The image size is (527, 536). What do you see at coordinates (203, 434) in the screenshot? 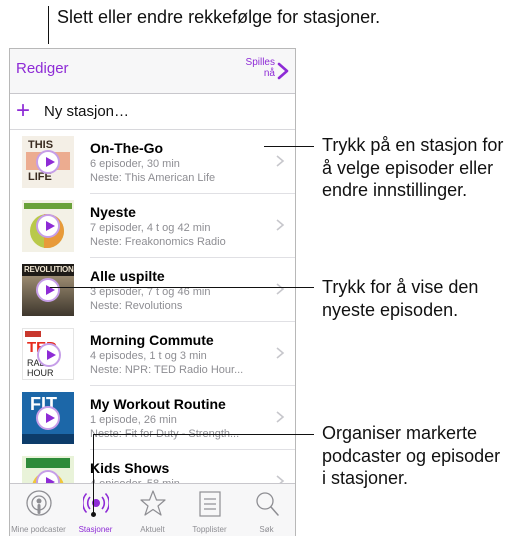
I see `callout-line-organize` at bounding box center [203, 434].